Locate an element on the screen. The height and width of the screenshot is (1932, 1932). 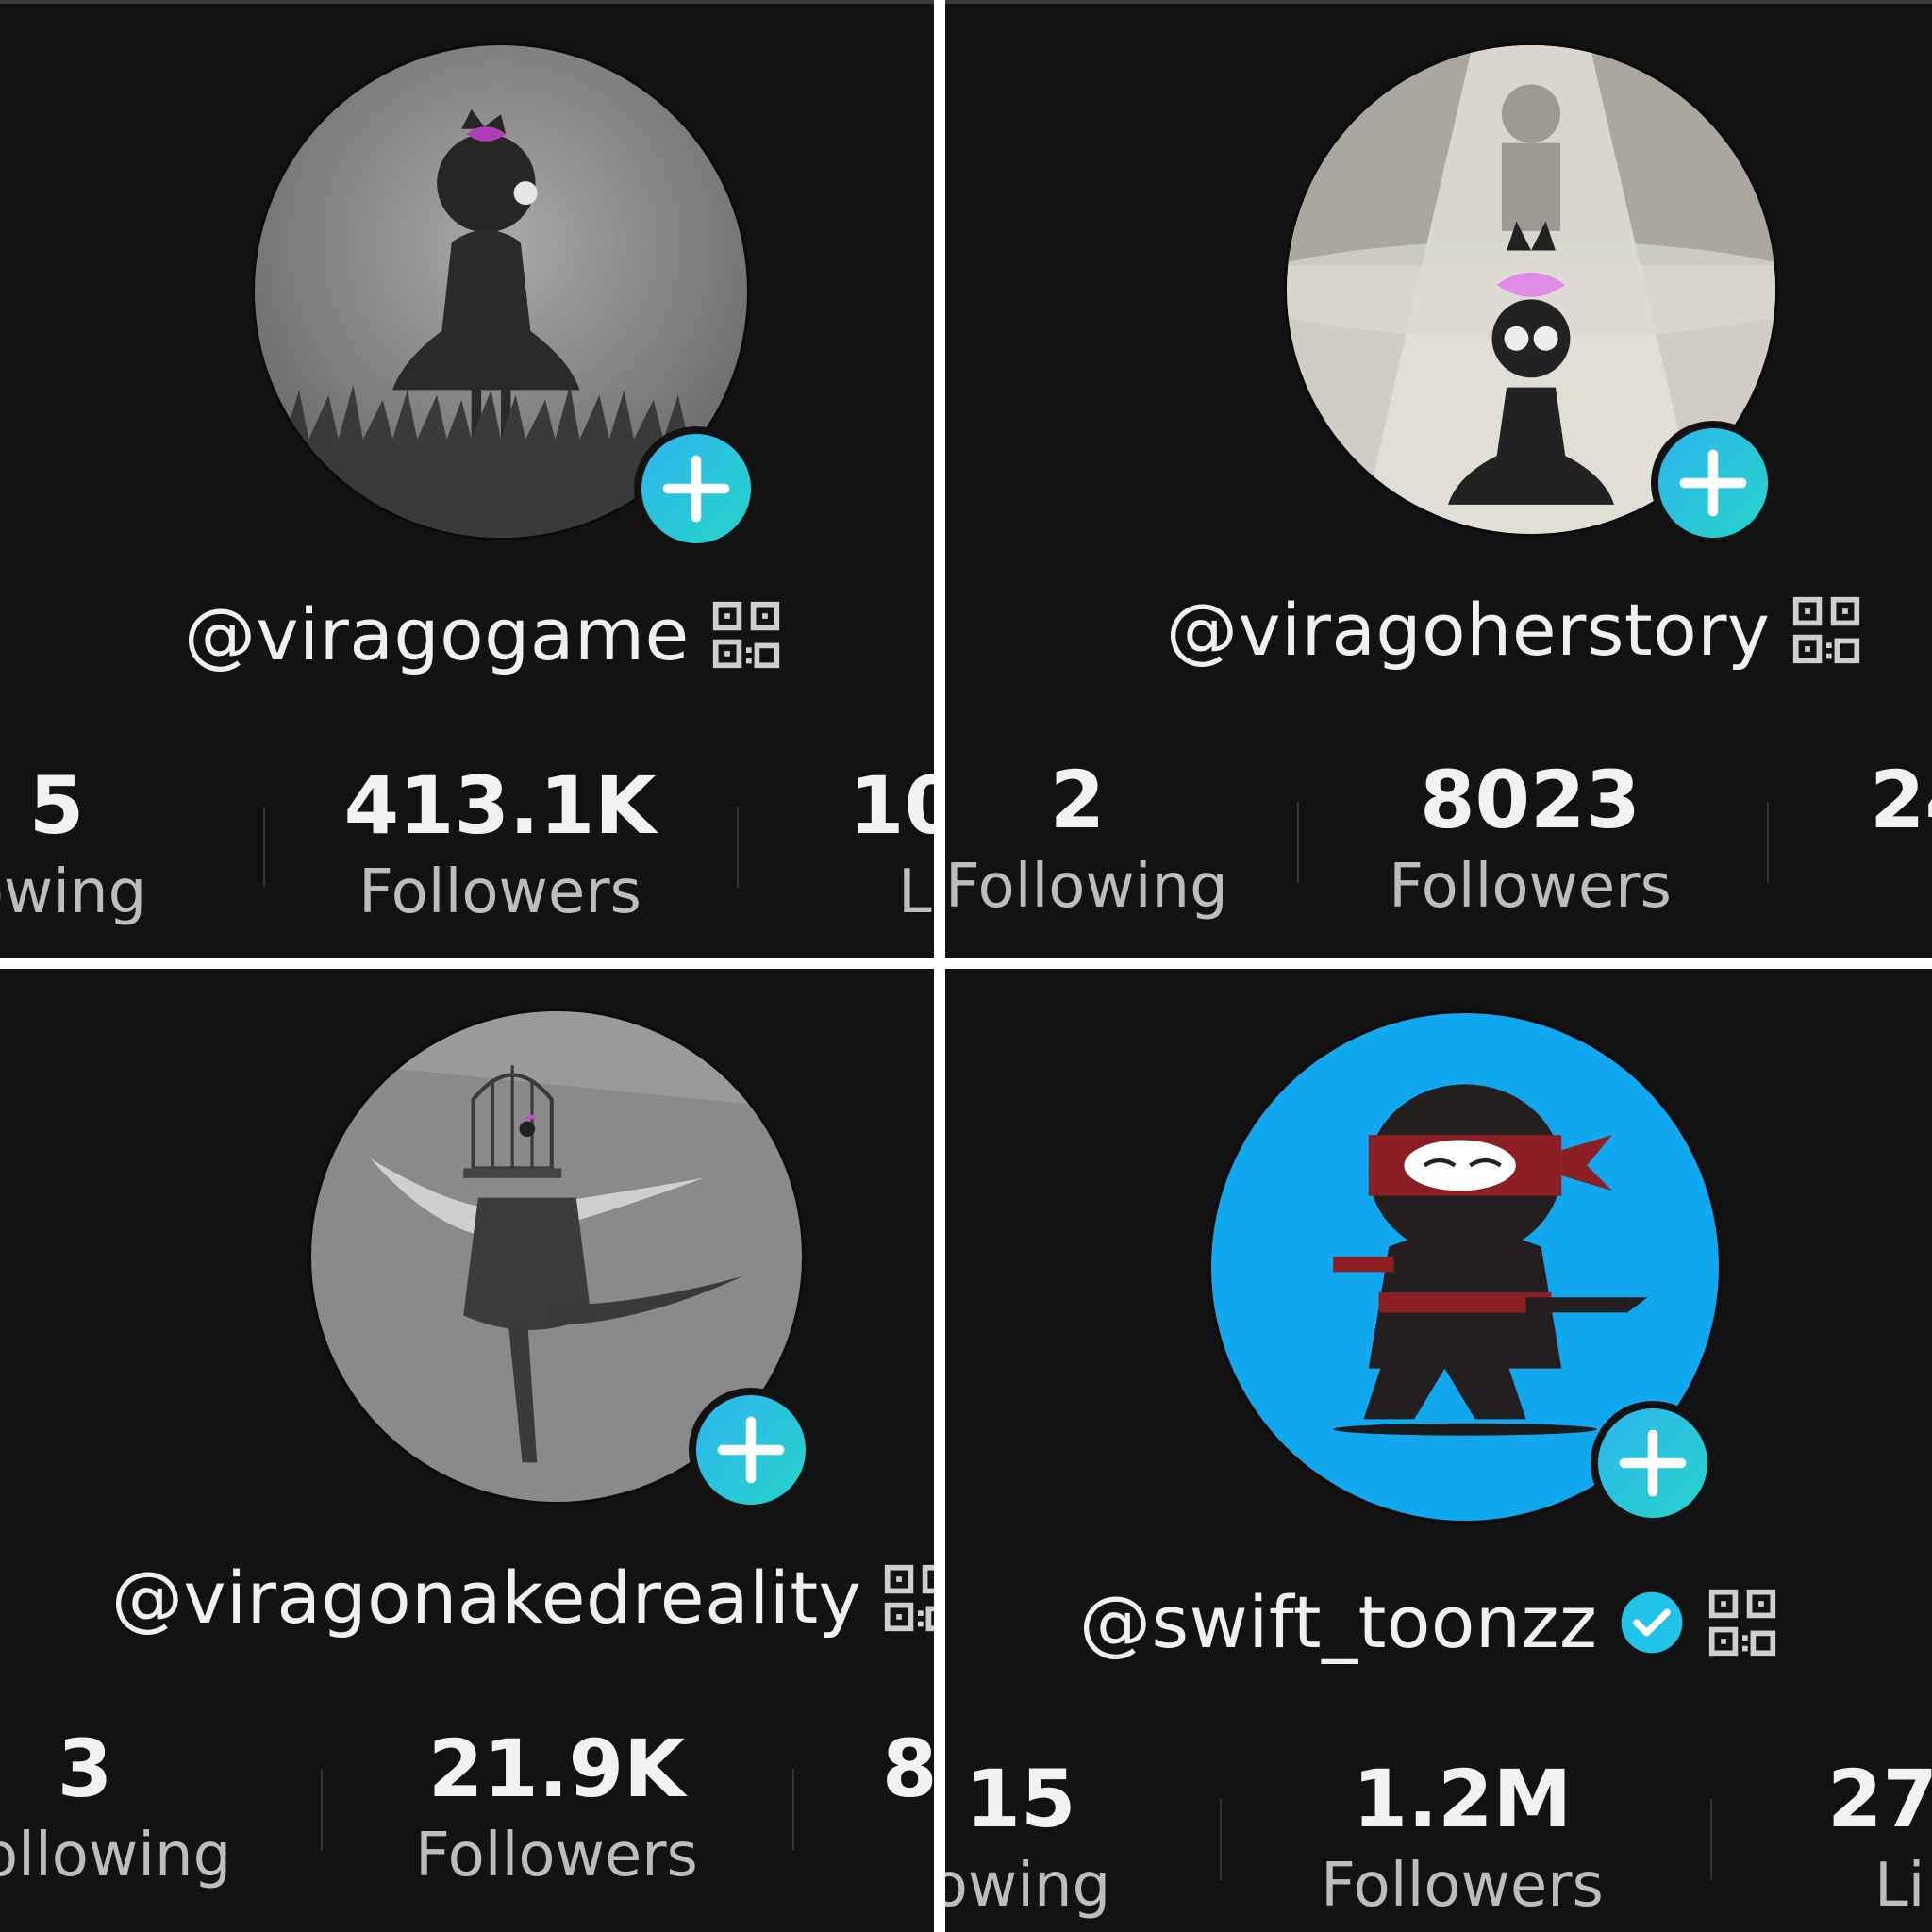
following-stat: 15 owing is located at coordinates (1039, 1838).